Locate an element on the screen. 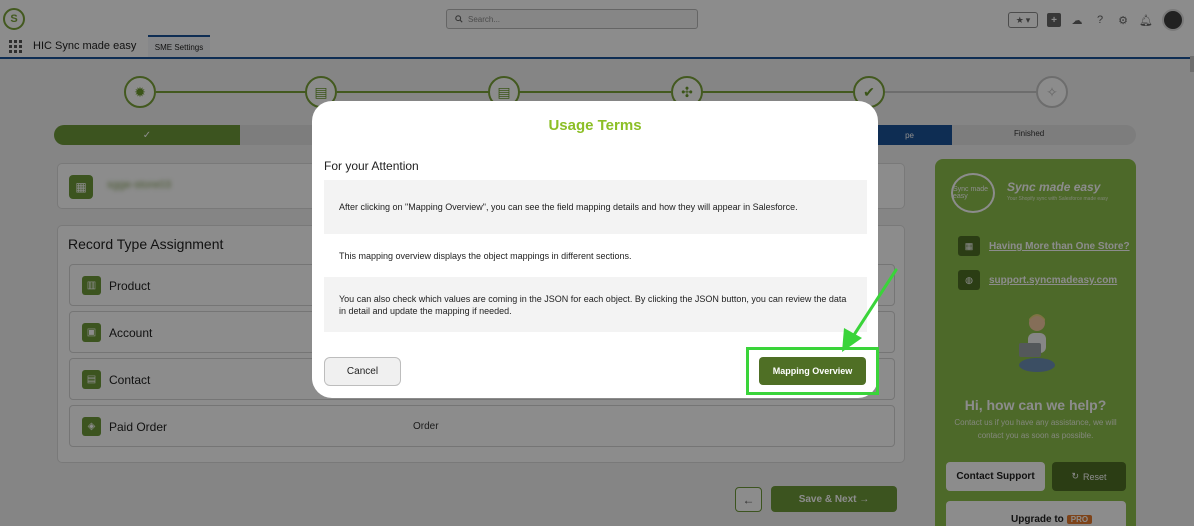 The width and height of the screenshot is (1194, 526). cancel-button: Cancel is located at coordinates (362, 371).